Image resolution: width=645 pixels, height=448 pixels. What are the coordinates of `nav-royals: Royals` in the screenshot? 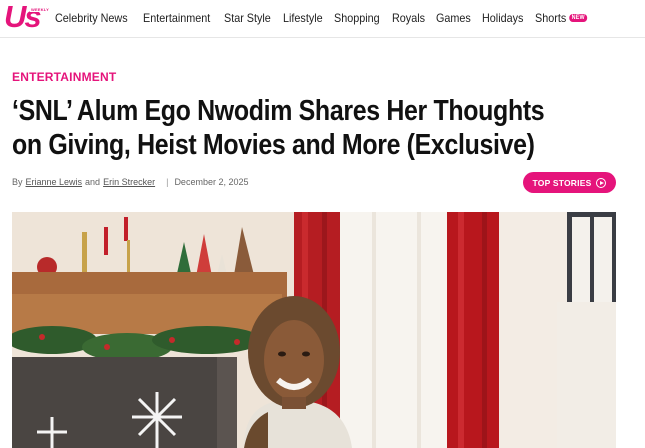 It's located at (408, 18).